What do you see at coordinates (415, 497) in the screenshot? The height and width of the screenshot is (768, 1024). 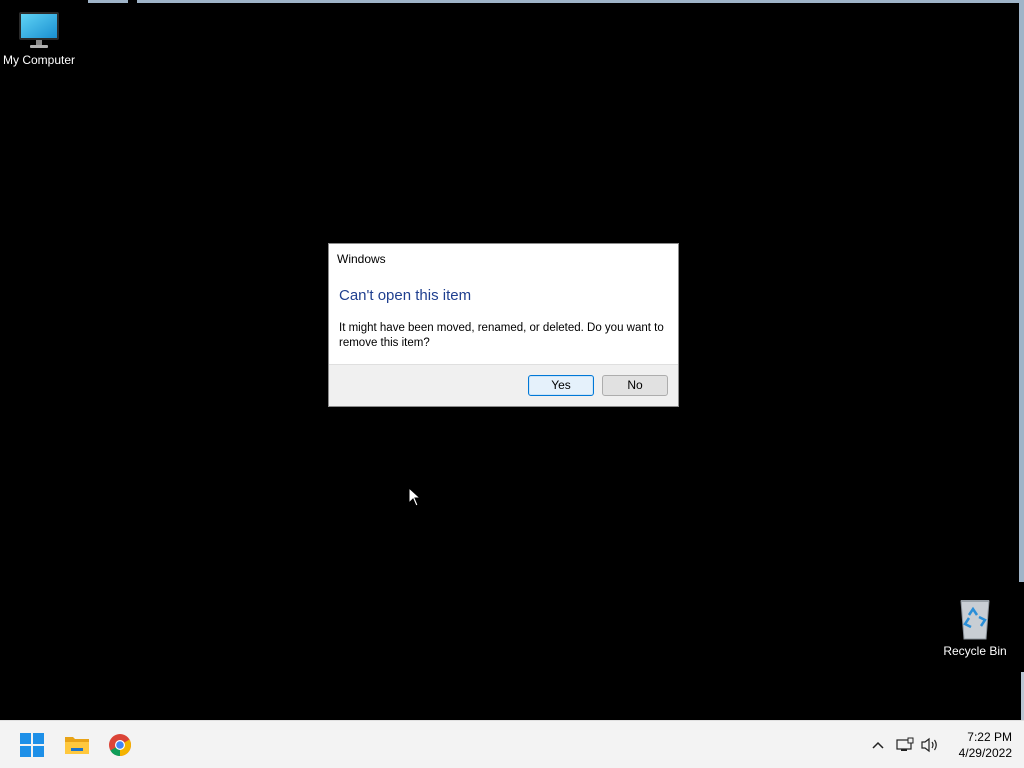 I see `mouse-cursor-icon` at bounding box center [415, 497].